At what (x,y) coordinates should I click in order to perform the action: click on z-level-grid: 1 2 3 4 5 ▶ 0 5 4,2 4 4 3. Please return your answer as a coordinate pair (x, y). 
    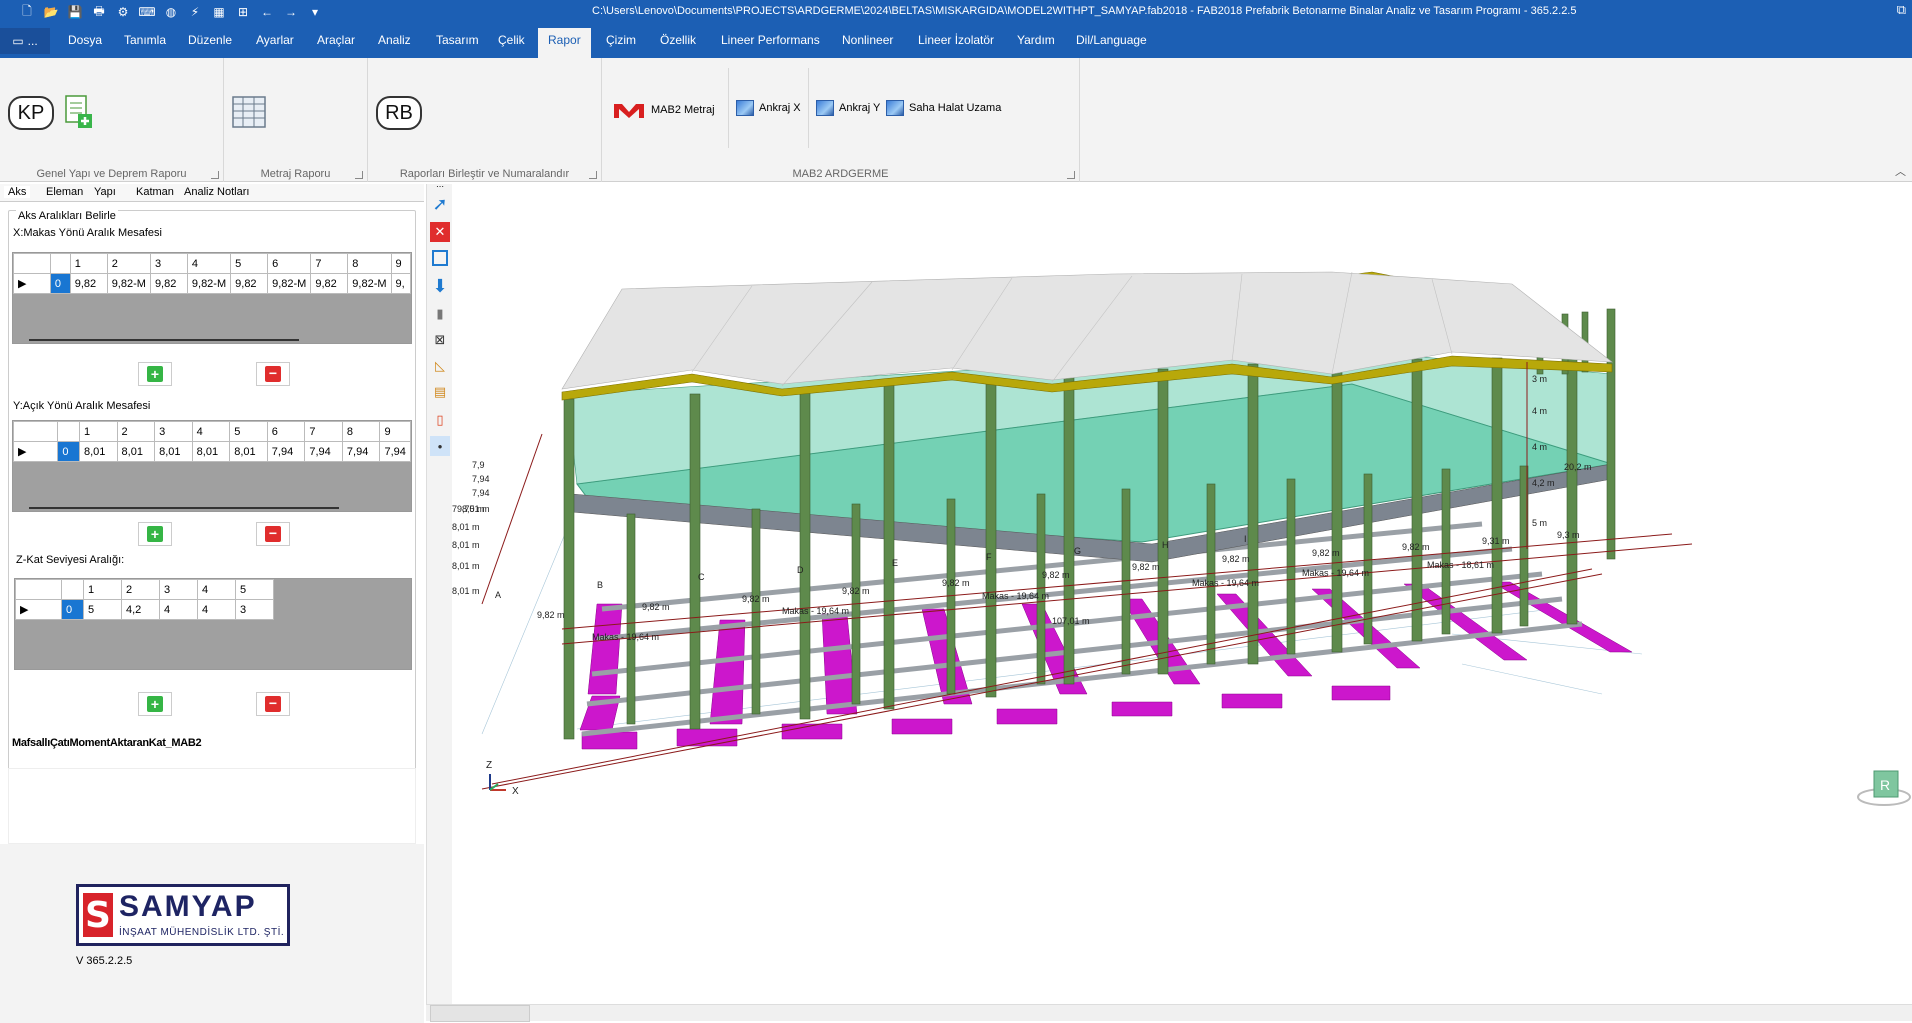
    Looking at the image, I should click on (213, 624).